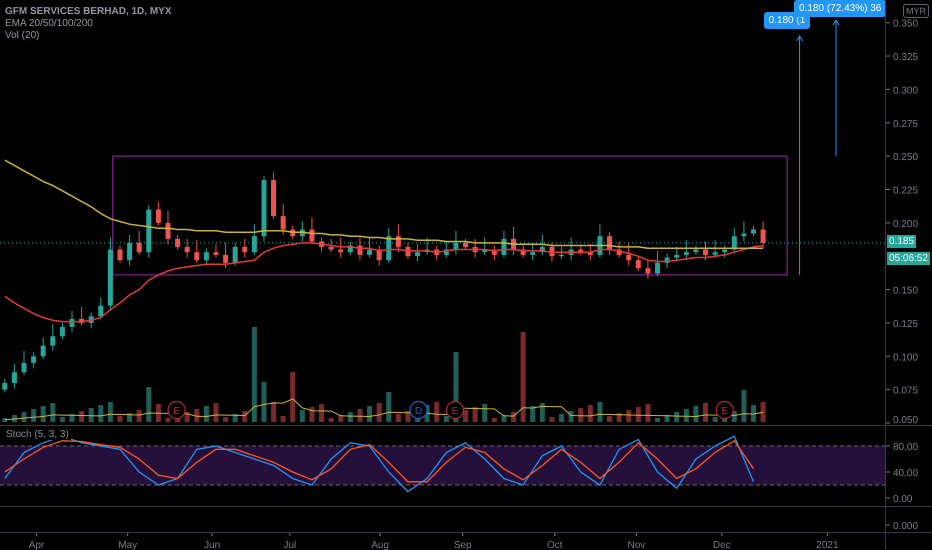 The width and height of the screenshot is (932, 550). I want to click on last-price-label: 0.185, so click(901, 241).